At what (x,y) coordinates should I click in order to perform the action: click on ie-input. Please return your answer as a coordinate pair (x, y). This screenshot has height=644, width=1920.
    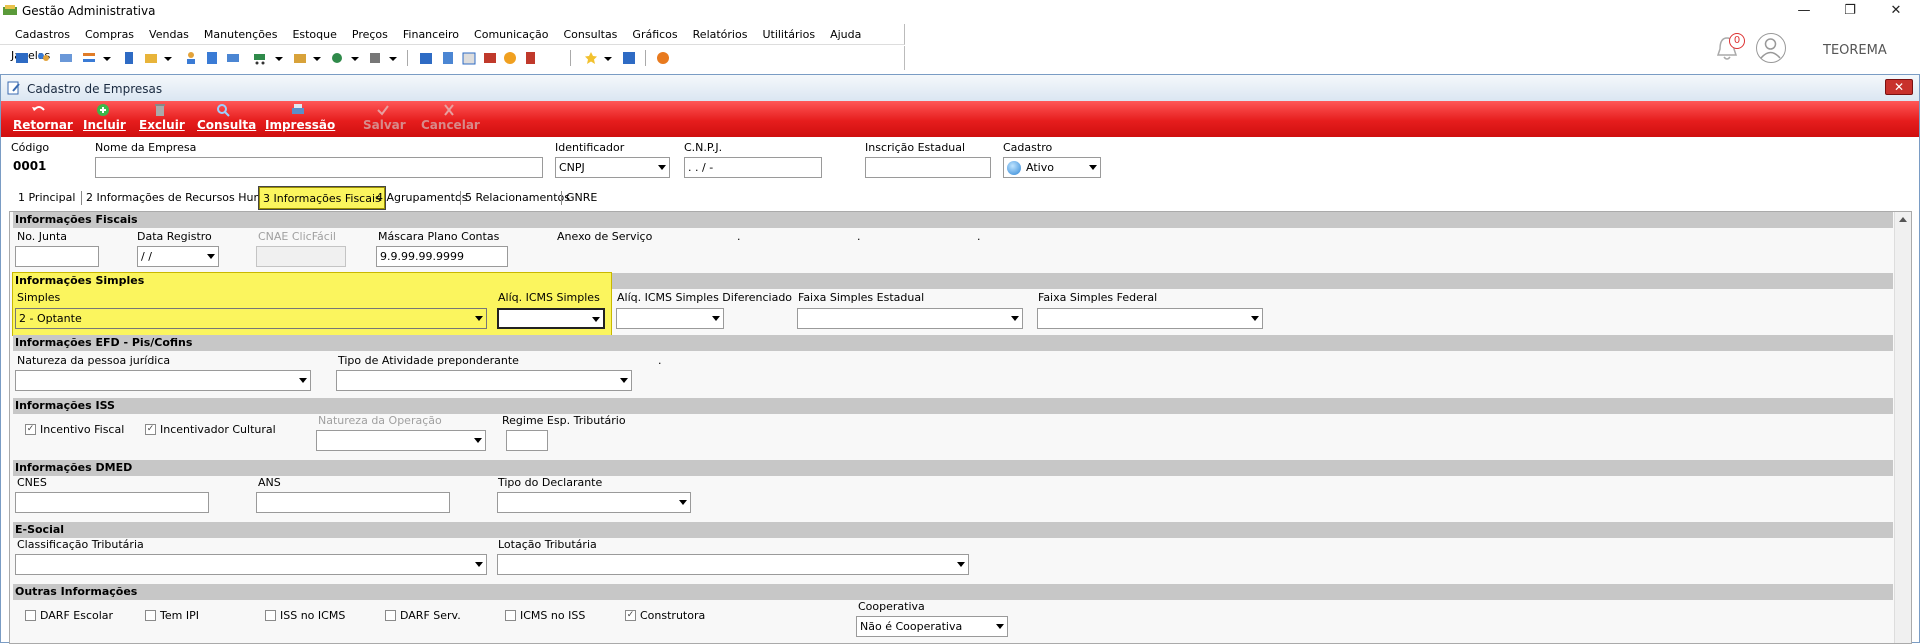
    Looking at the image, I should click on (928, 167).